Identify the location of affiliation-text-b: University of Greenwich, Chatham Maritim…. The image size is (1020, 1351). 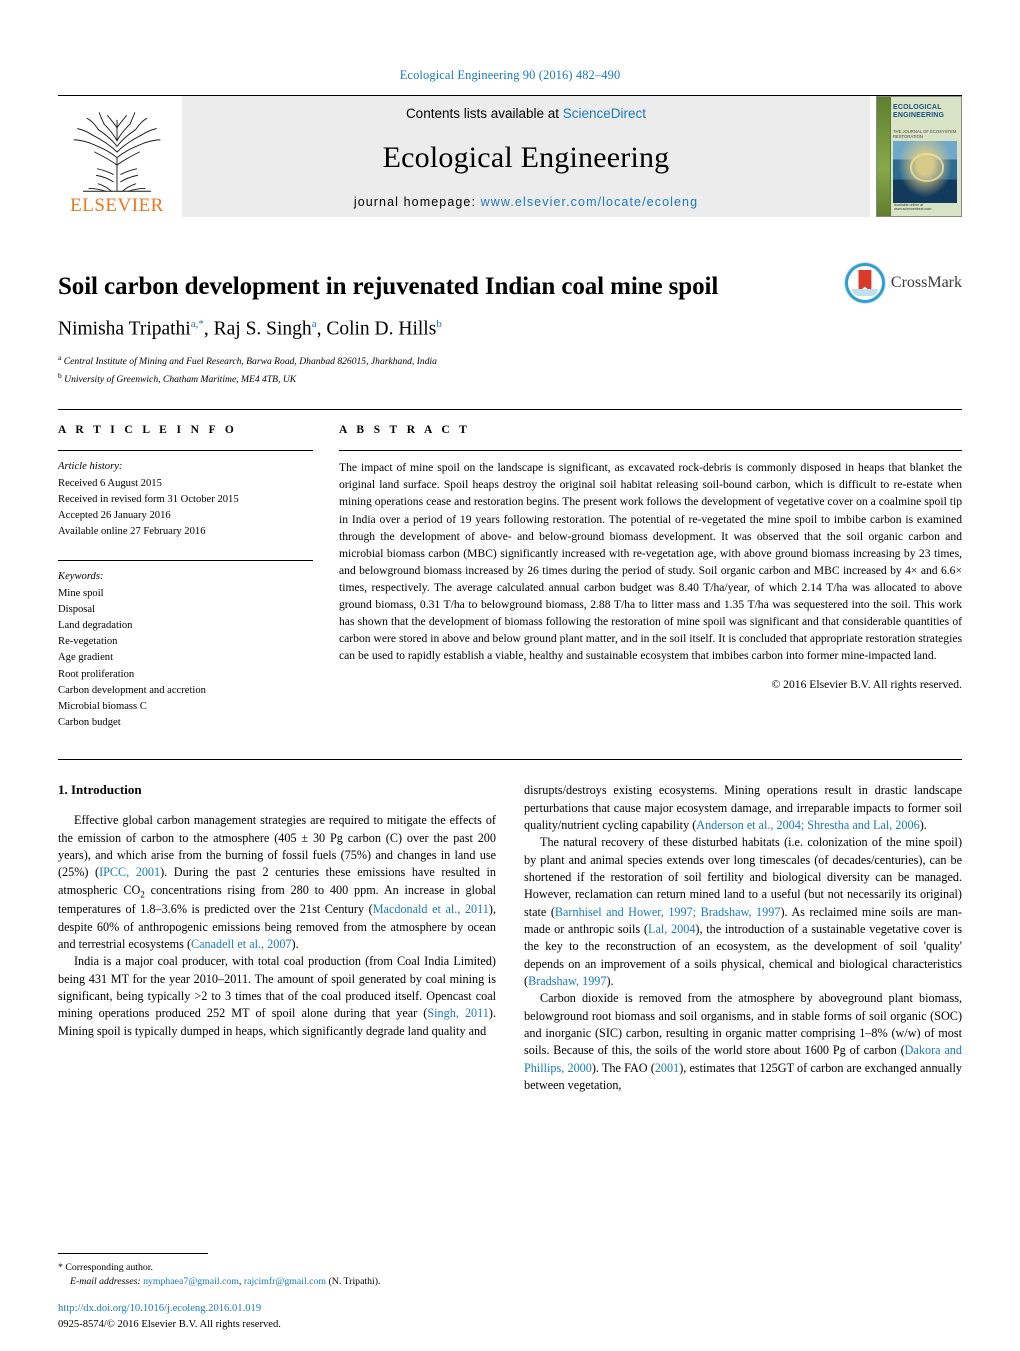
(180, 380).